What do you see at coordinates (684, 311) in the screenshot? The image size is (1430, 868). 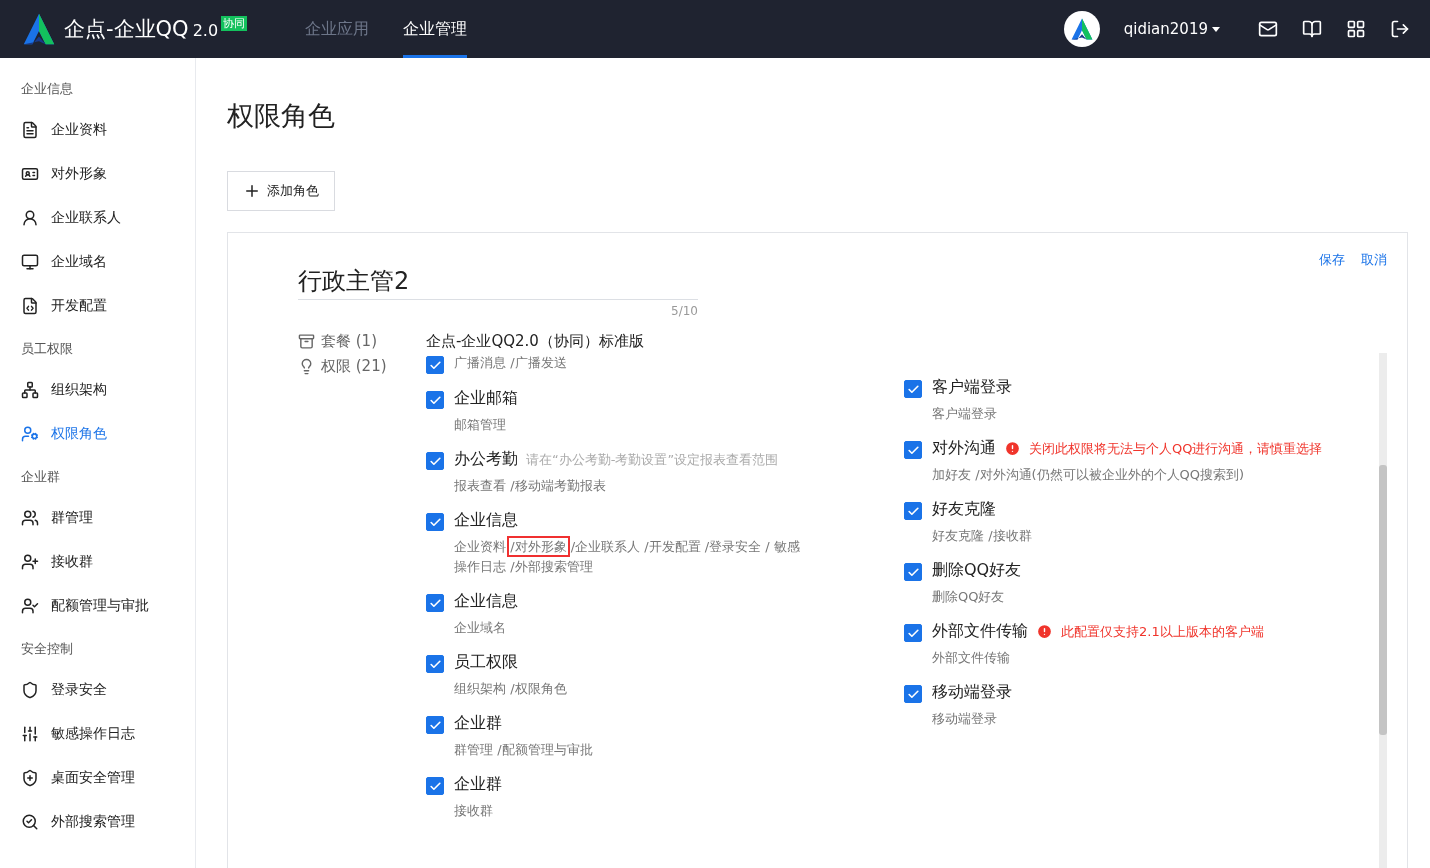 I see `char-counter: 5/10` at bounding box center [684, 311].